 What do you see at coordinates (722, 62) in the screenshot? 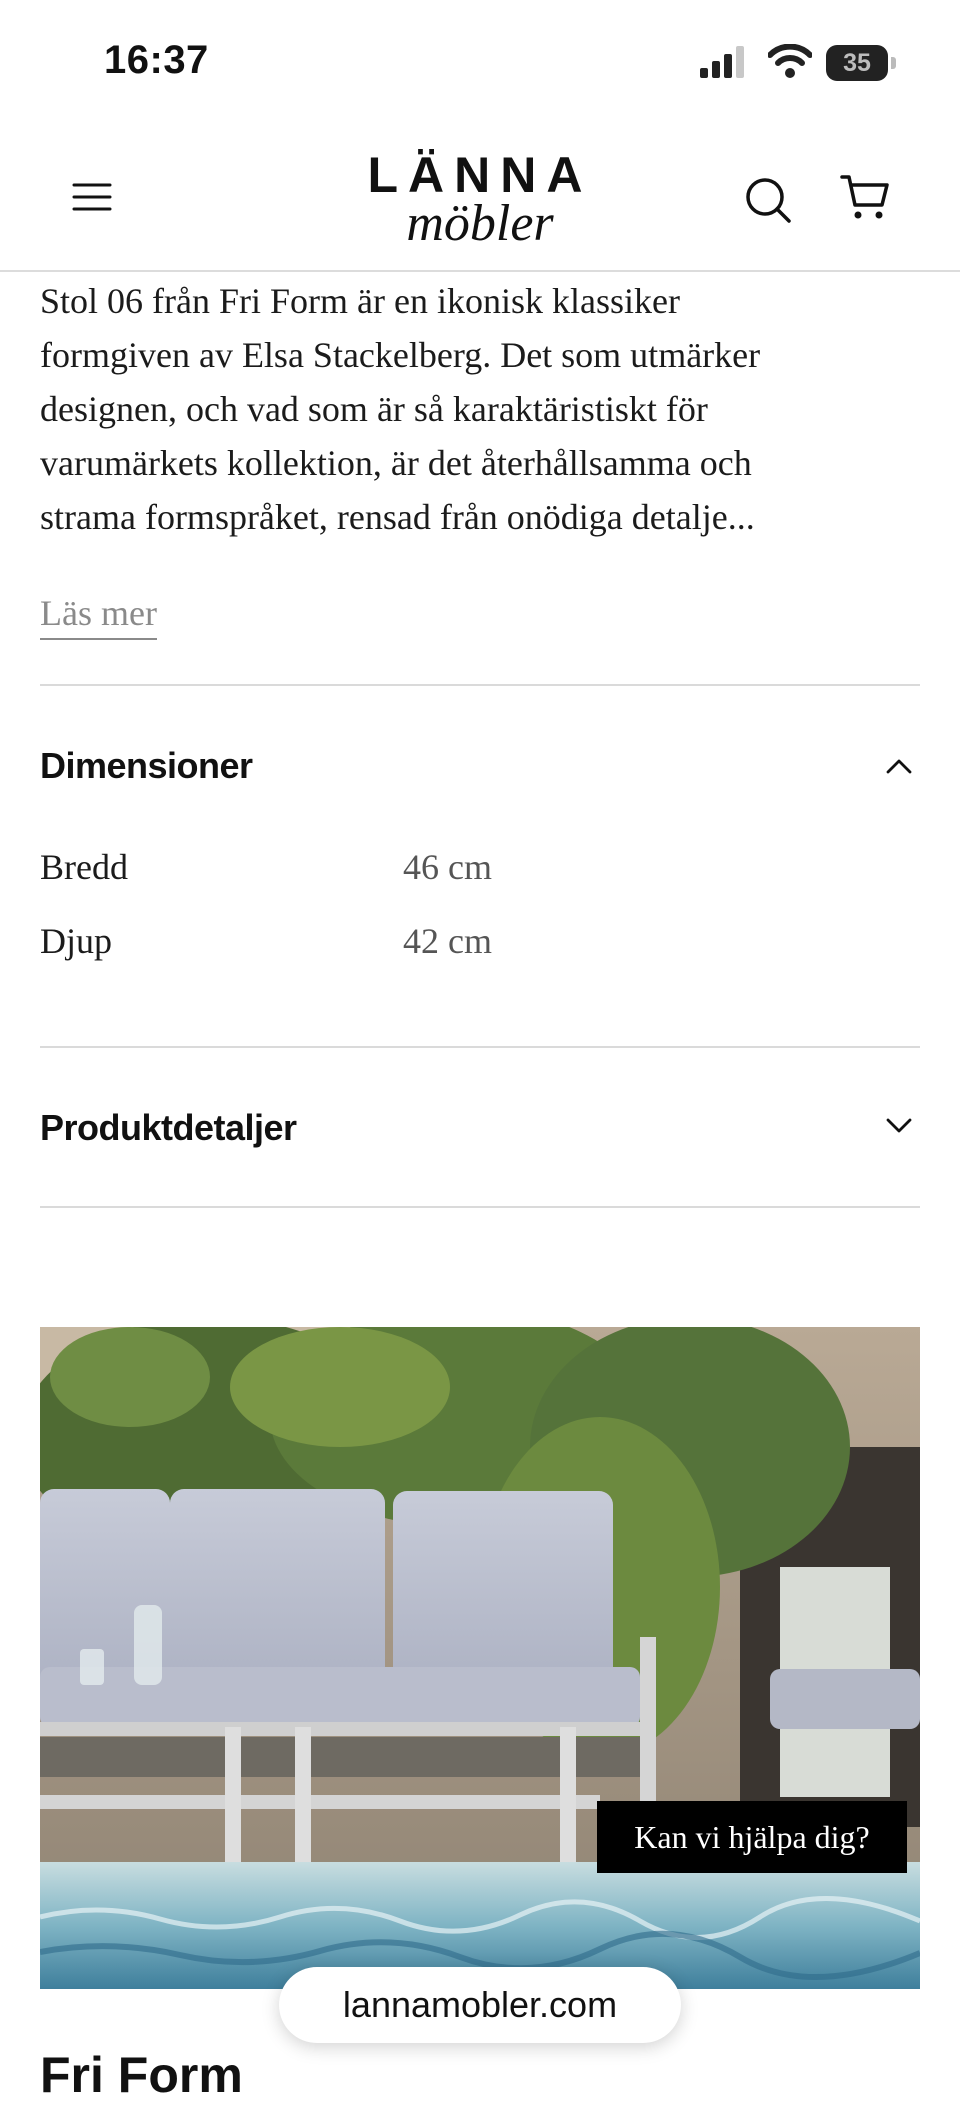
I see `cellular-signal-icon` at bounding box center [722, 62].